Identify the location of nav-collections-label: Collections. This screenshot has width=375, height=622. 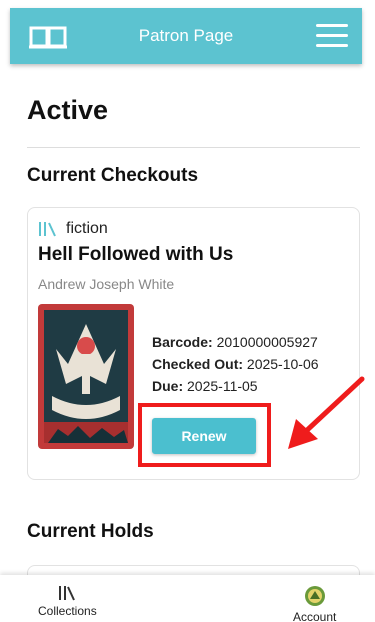
(67, 611).